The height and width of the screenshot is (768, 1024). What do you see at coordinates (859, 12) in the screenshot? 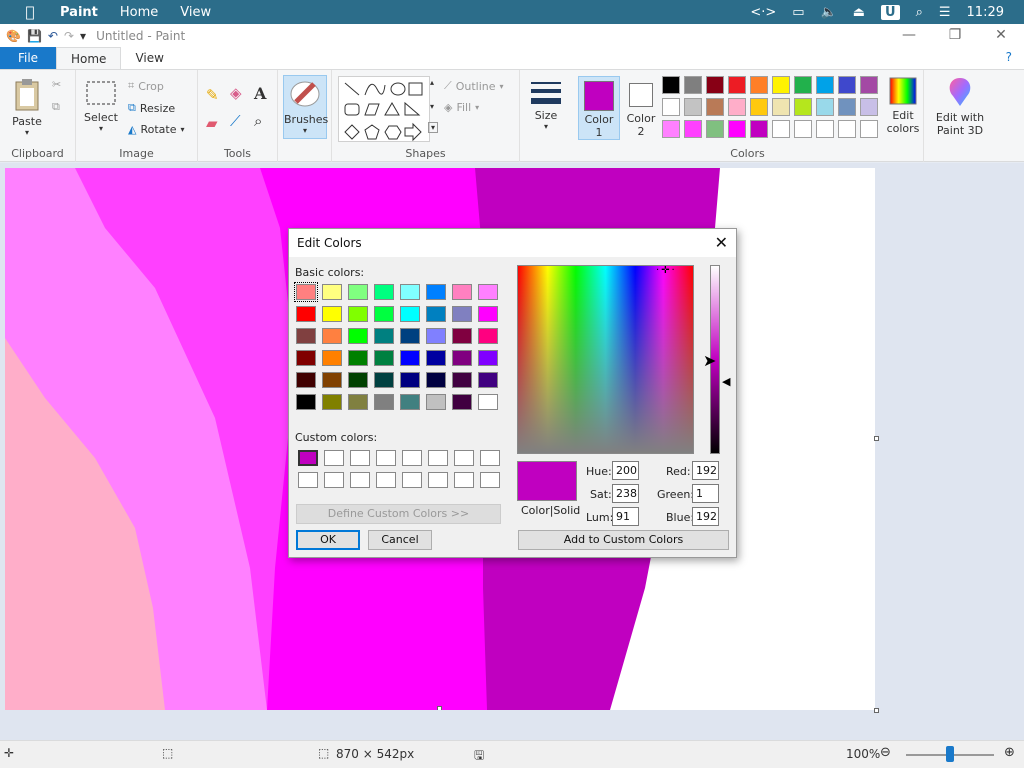
I see `eject-icon: ⏏` at bounding box center [859, 12].